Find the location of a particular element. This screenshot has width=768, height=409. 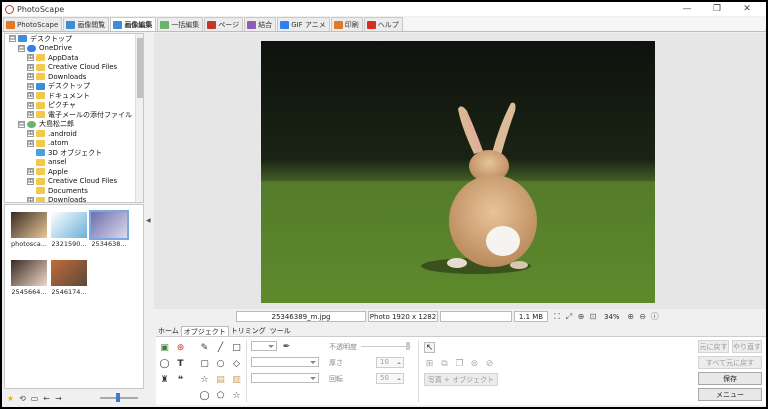

star-outline-icon: ☆ is located at coordinates (236, 395).